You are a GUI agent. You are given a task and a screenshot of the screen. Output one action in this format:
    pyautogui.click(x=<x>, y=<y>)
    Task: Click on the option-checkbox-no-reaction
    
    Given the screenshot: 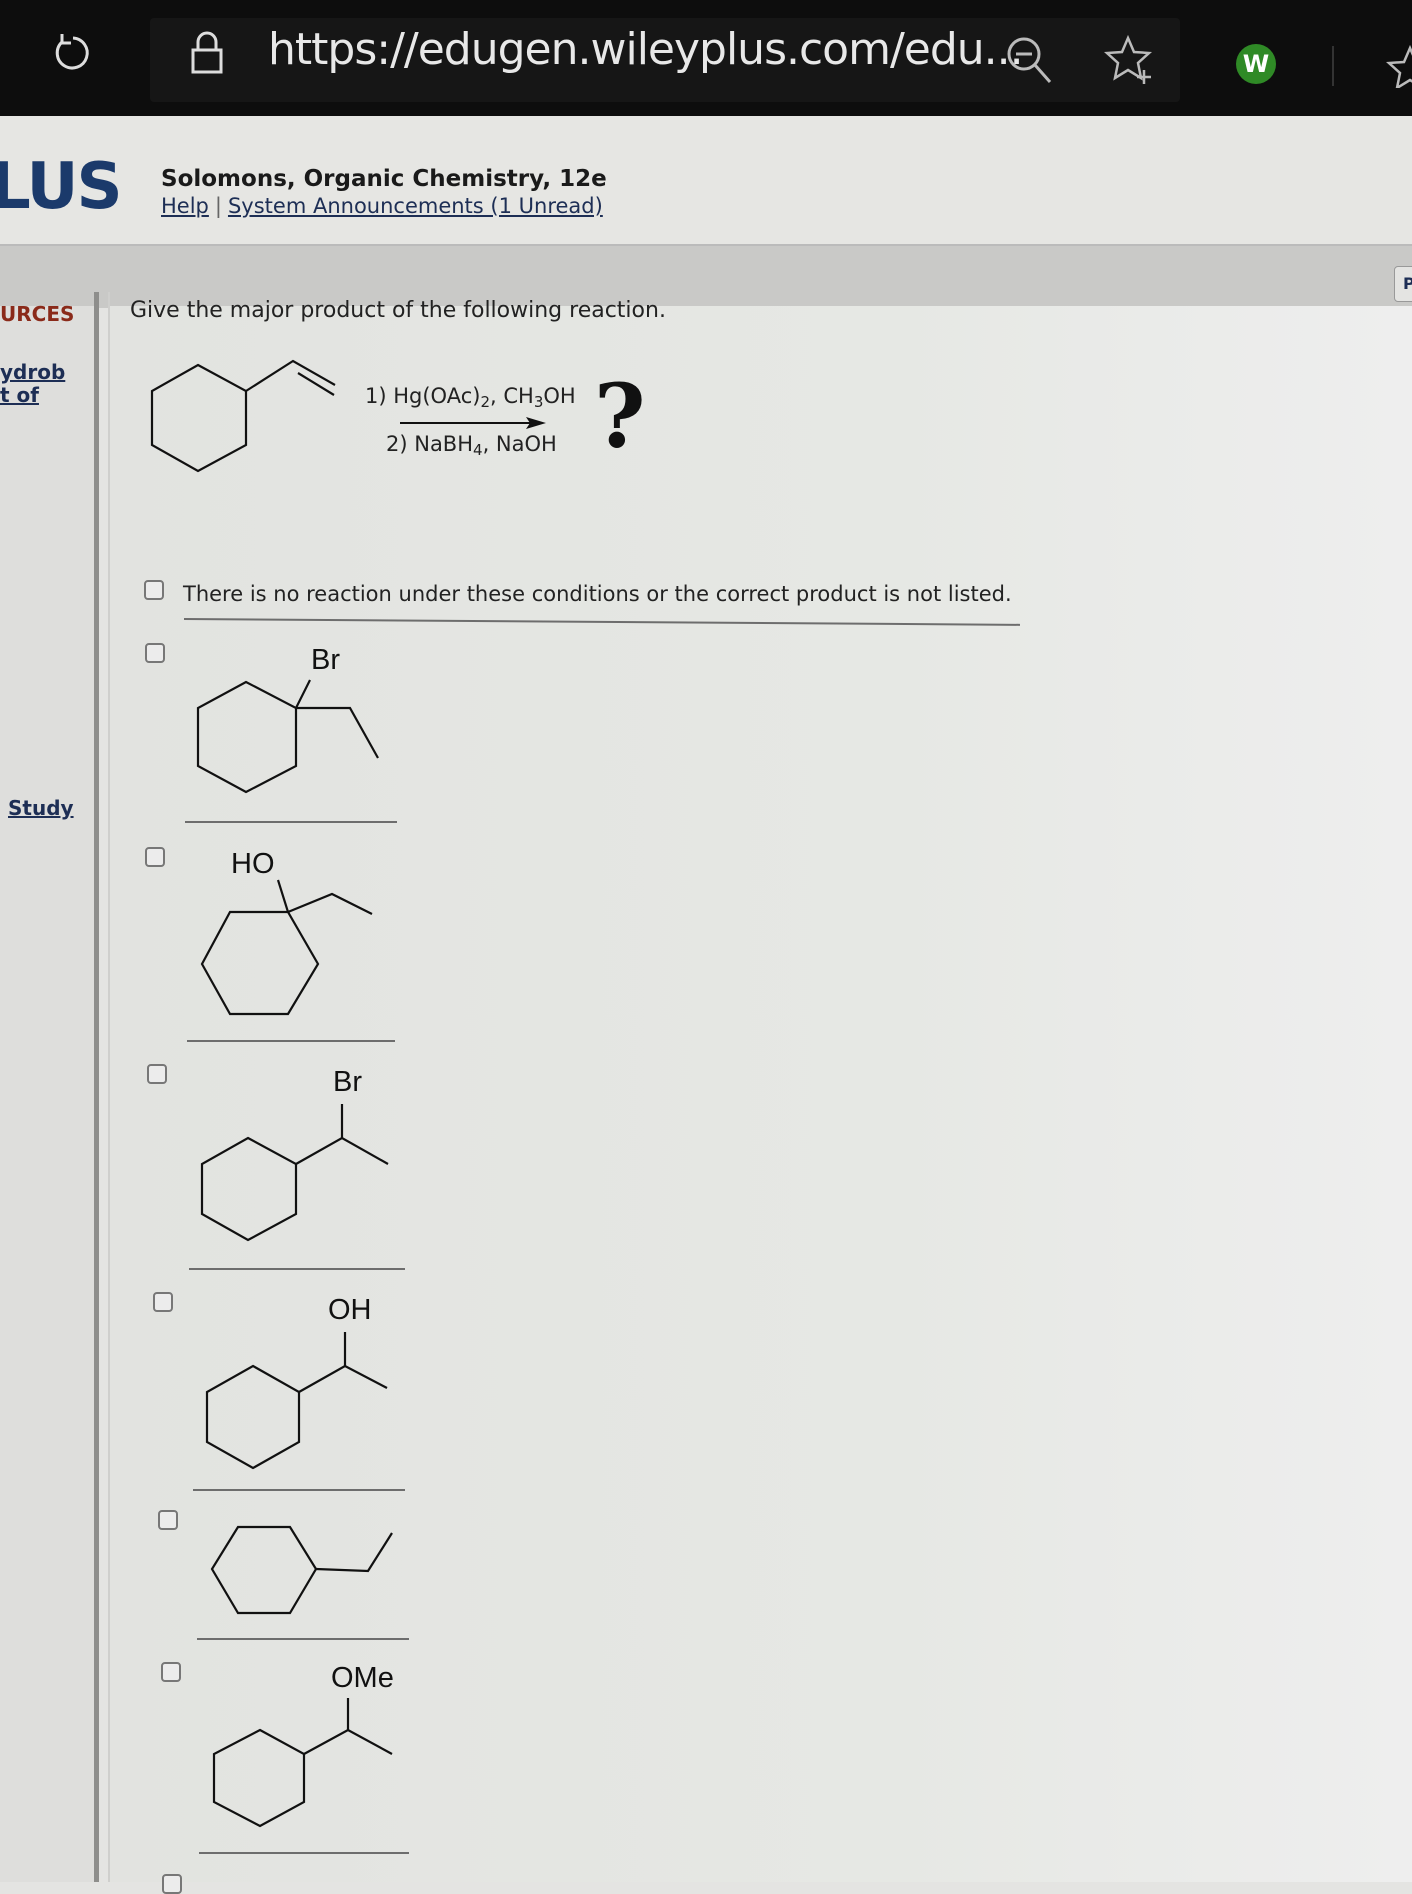 What is the action you would take?
    pyautogui.click(x=154, y=590)
    